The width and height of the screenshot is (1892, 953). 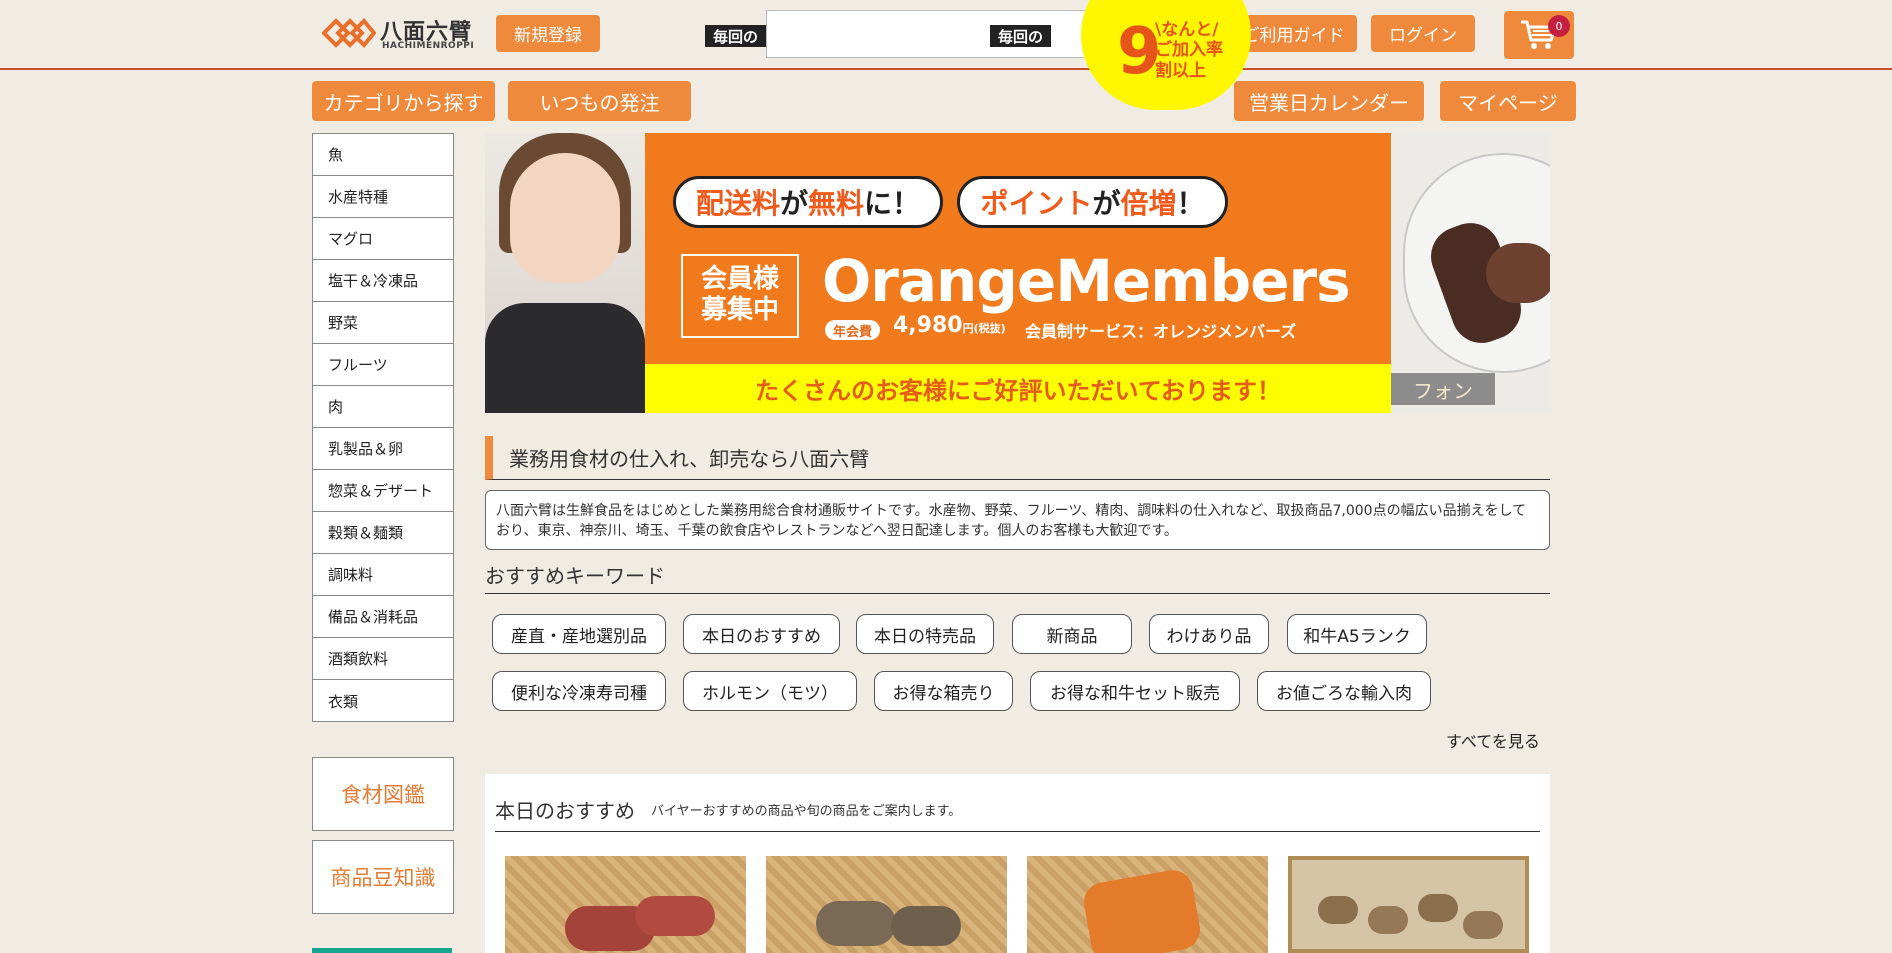 What do you see at coordinates (383, 239) in the screenshot?
I see `sidebar-item-tuna: マグロ` at bounding box center [383, 239].